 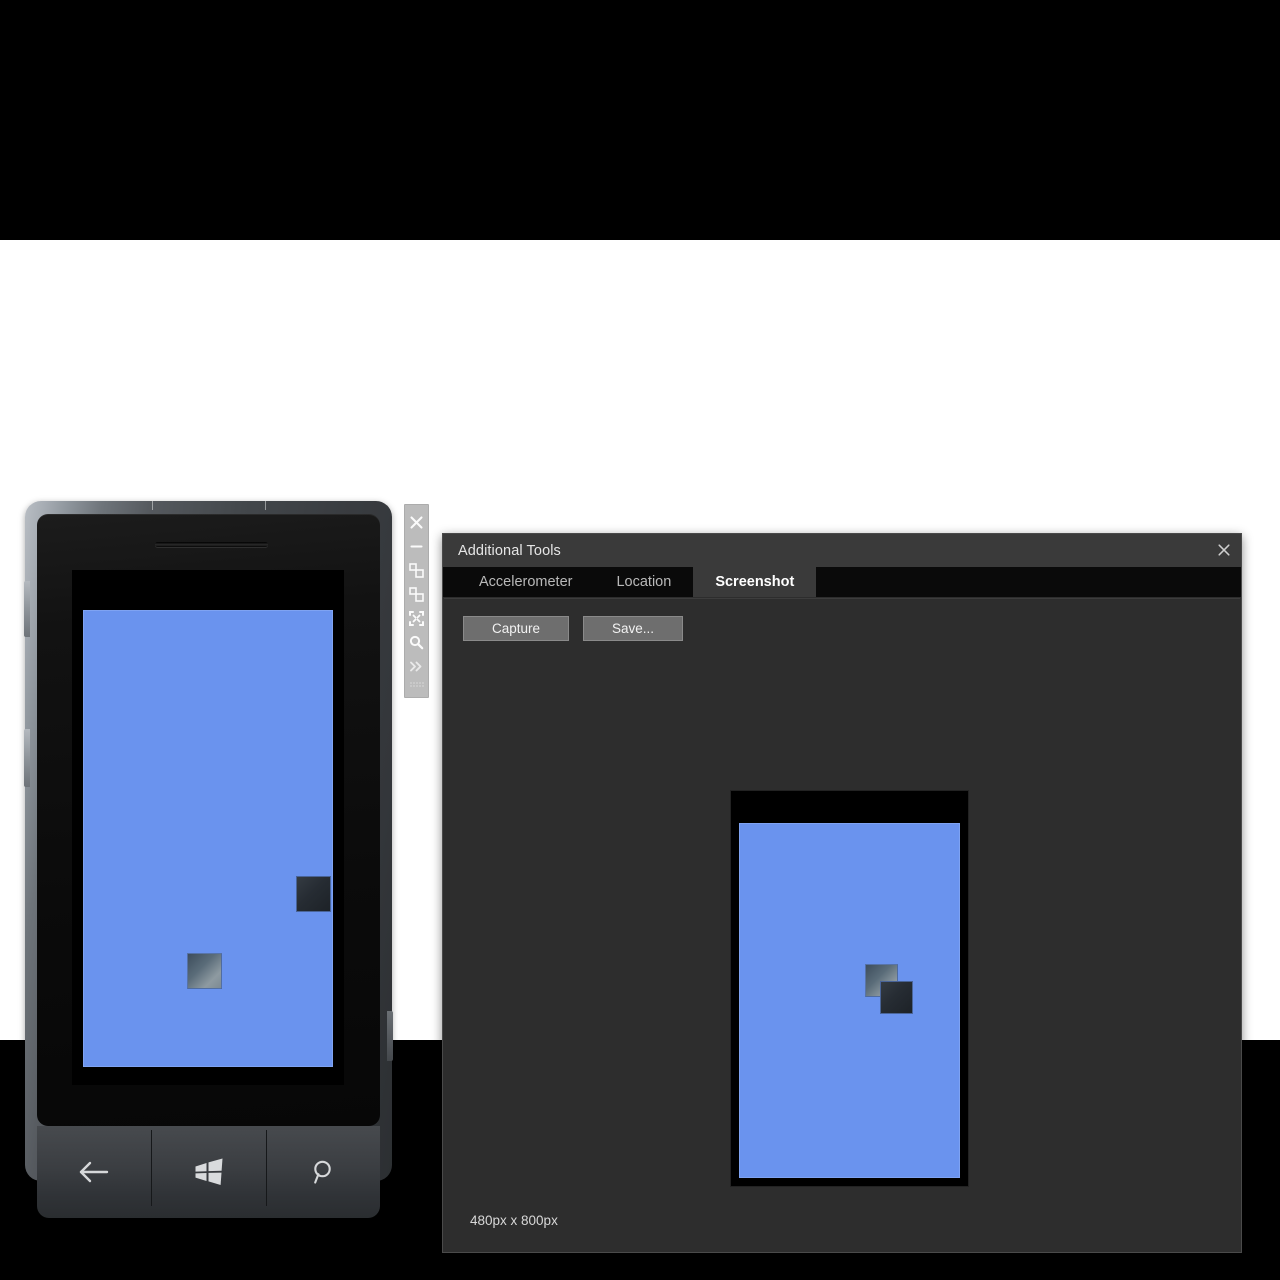 What do you see at coordinates (416, 546) in the screenshot?
I see `minimize-icon` at bounding box center [416, 546].